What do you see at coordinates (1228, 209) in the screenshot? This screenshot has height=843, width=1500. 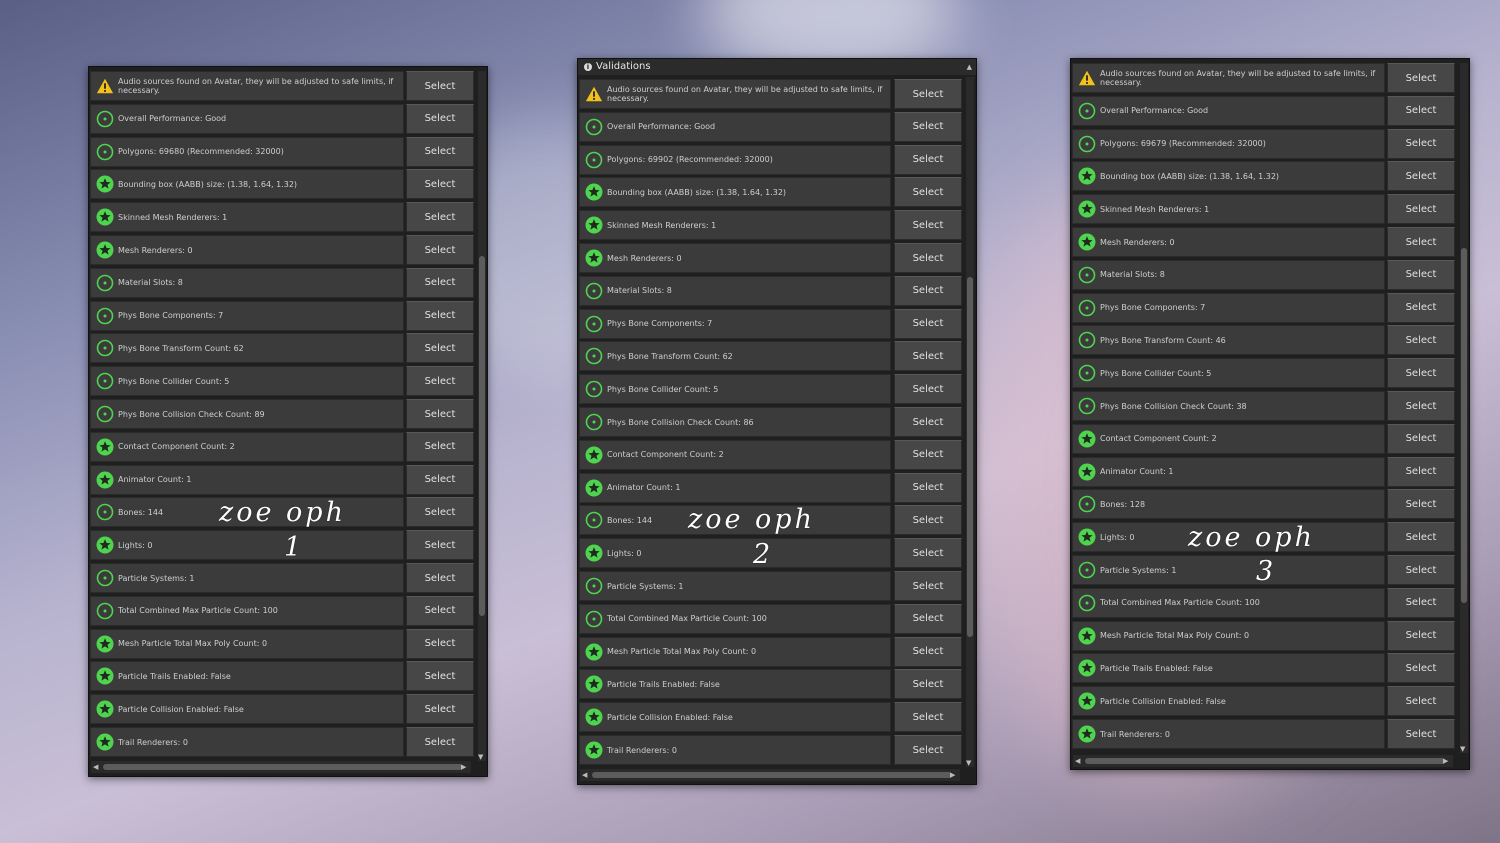 I see `validation-message-box: Skinned Mesh Renderers: 1` at bounding box center [1228, 209].